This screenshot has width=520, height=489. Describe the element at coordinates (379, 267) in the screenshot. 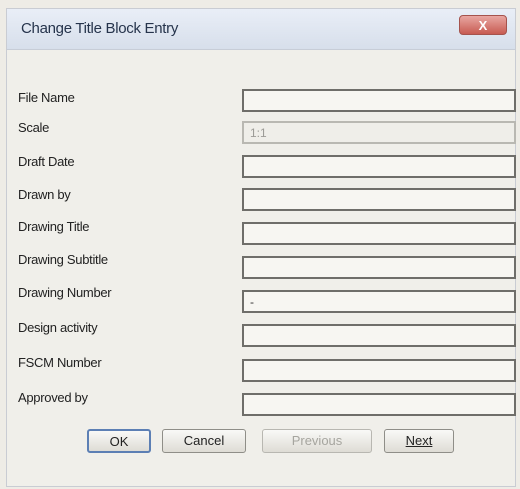

I see `drawing-subtitle-input` at that location.